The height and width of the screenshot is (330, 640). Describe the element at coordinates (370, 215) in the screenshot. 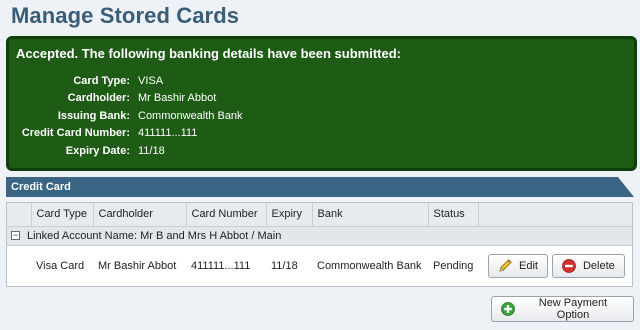

I see `column-header-bank: Bank` at that location.